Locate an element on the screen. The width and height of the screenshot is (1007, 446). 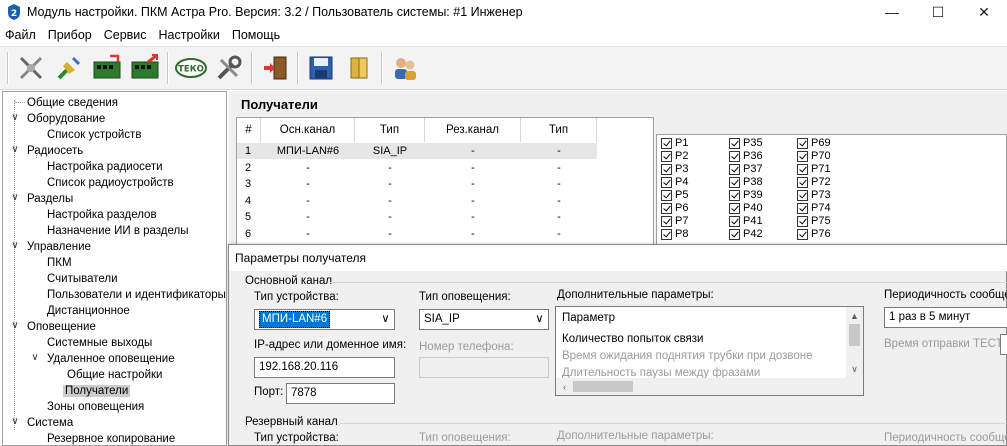
tree-item-backup: Резервное копирование is located at coordinates (106, 437).